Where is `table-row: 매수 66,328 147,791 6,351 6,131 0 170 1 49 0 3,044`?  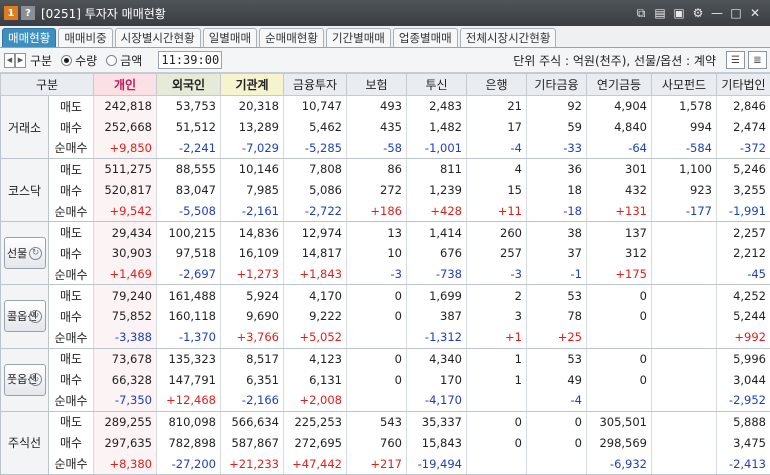 table-row: 매수 66,328 147,791 6,351 6,131 0 170 1 49 0 3,044 is located at coordinates (385, 380).